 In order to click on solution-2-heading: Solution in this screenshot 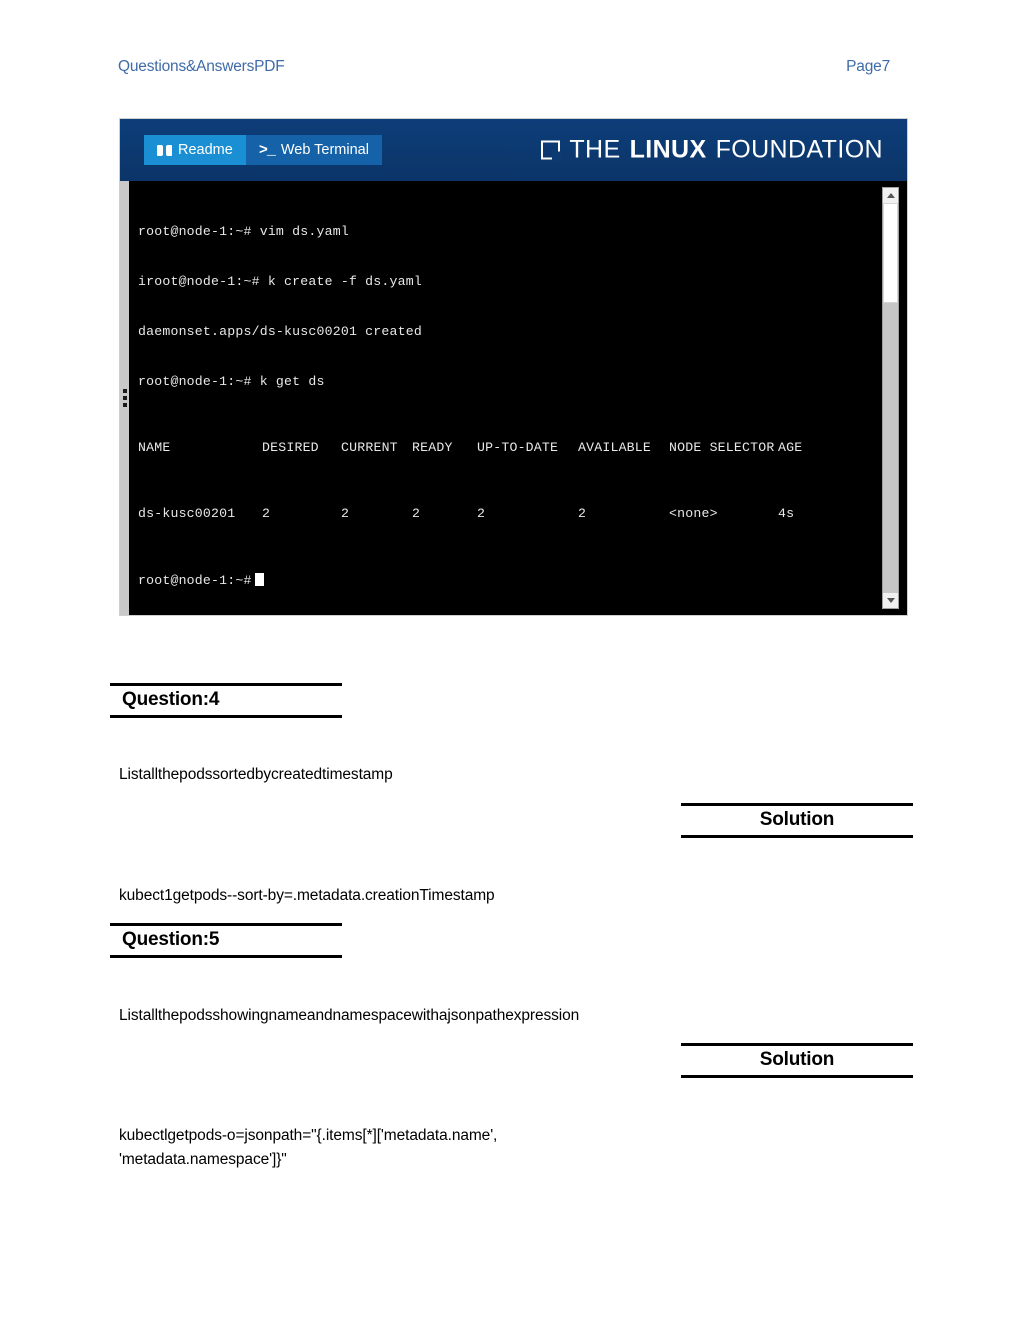, I will do `click(797, 1060)`.